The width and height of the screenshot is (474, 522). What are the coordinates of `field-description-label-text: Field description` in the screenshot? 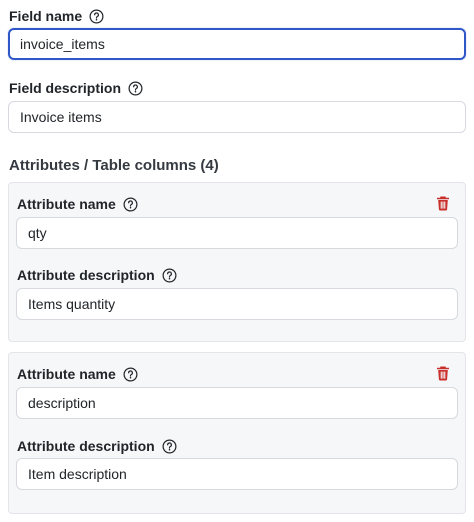 It's located at (65, 88).